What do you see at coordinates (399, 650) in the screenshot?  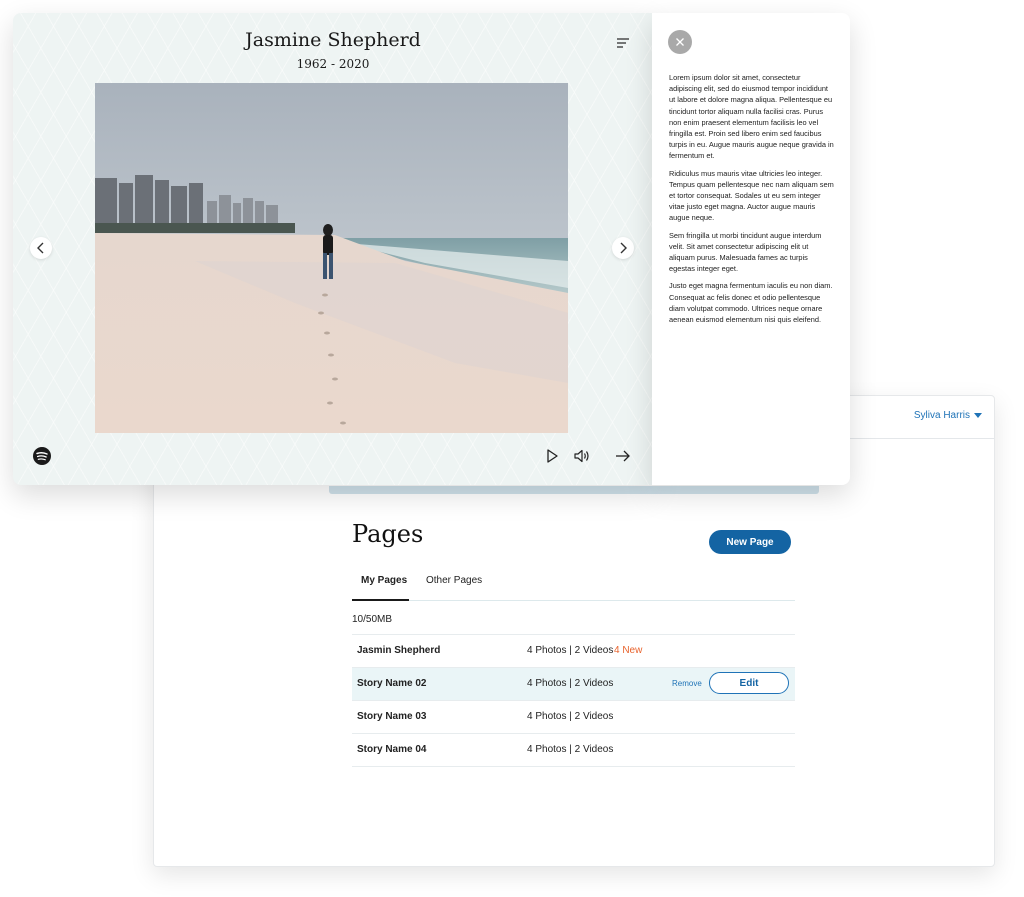 I see `page-name: Jasmin Shepherd` at bounding box center [399, 650].